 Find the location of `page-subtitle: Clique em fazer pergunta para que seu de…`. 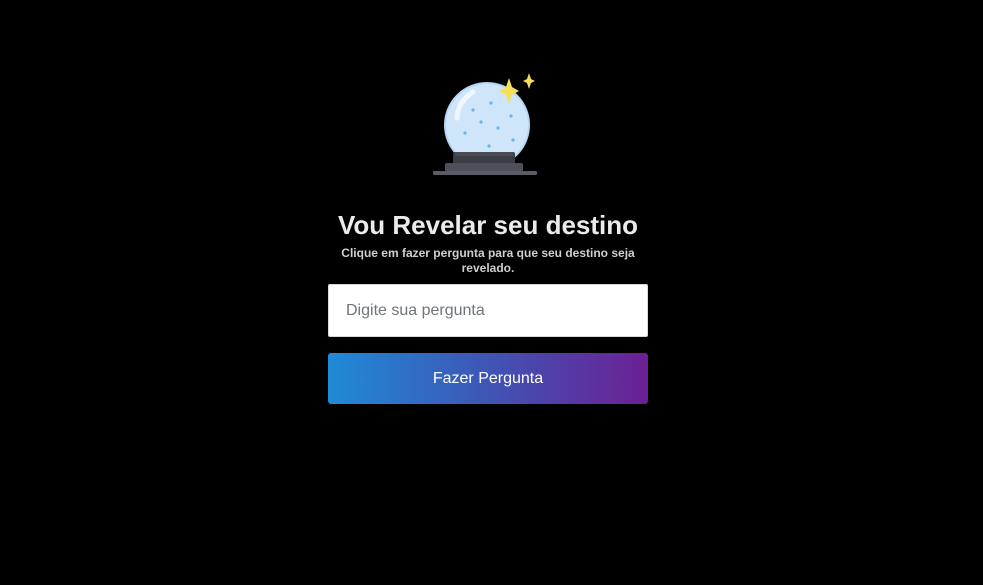

page-subtitle: Clique em fazer pergunta para que seu de… is located at coordinates (488, 260).